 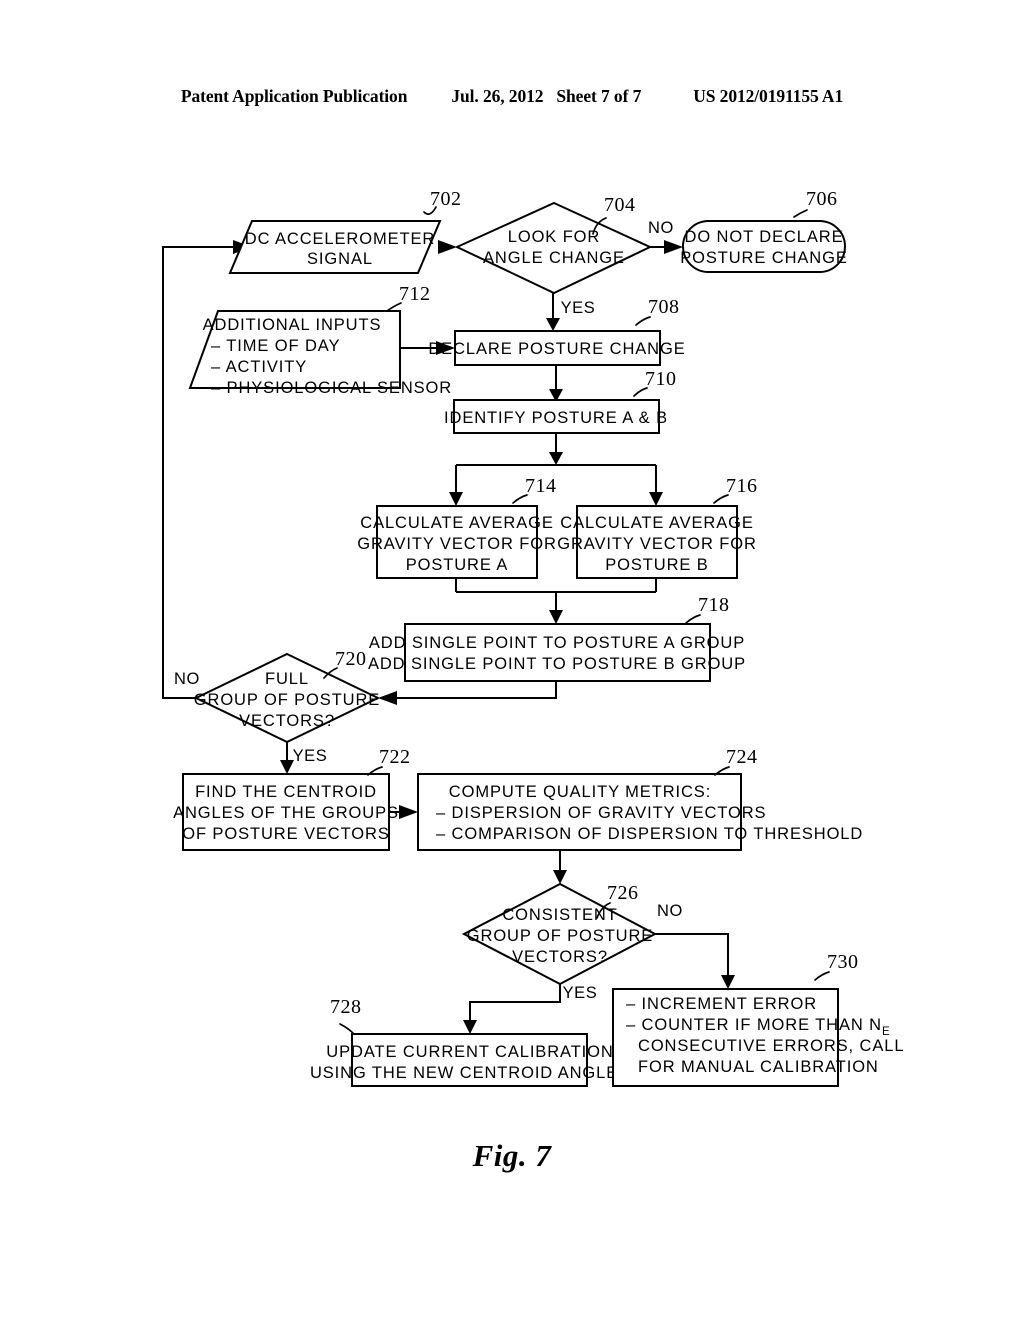 What do you see at coordinates (512, 1155) in the screenshot?
I see `figure-caption: Fig. 7` at bounding box center [512, 1155].